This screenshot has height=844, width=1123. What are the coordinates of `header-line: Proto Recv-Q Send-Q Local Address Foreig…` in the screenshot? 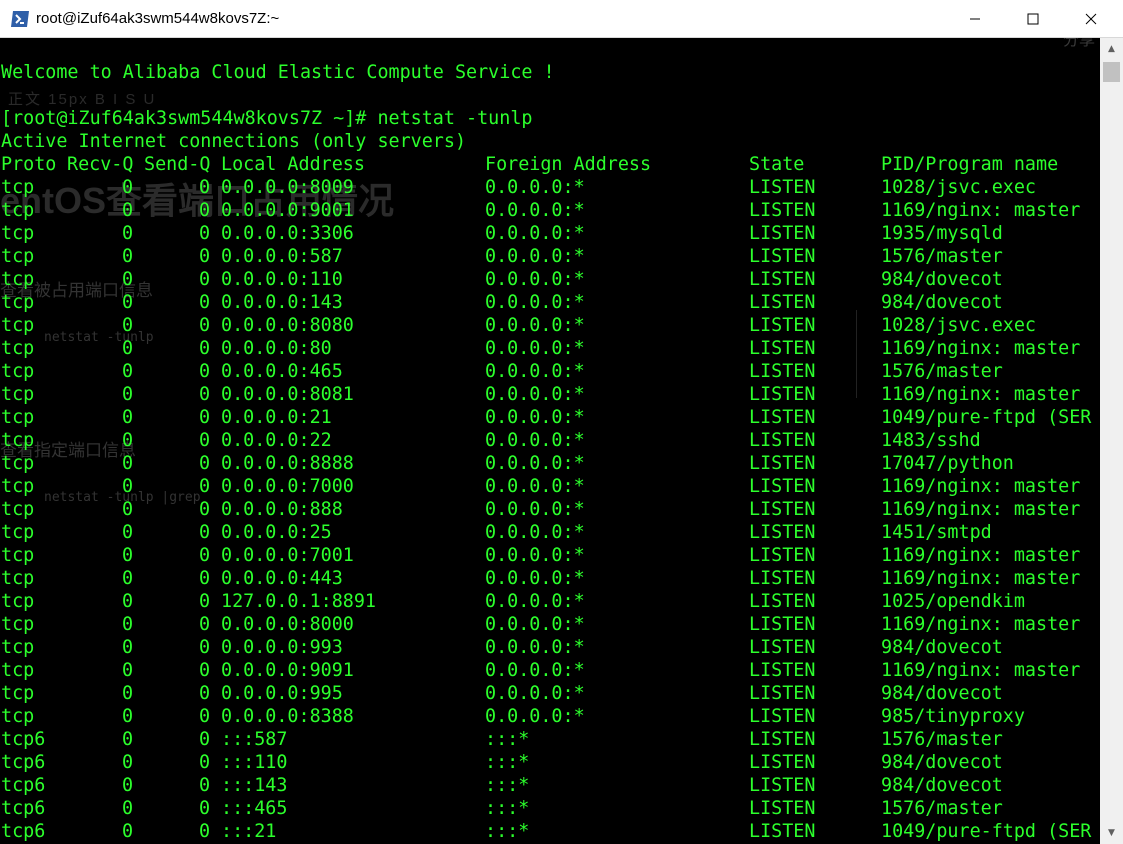 It's located at (529, 164).